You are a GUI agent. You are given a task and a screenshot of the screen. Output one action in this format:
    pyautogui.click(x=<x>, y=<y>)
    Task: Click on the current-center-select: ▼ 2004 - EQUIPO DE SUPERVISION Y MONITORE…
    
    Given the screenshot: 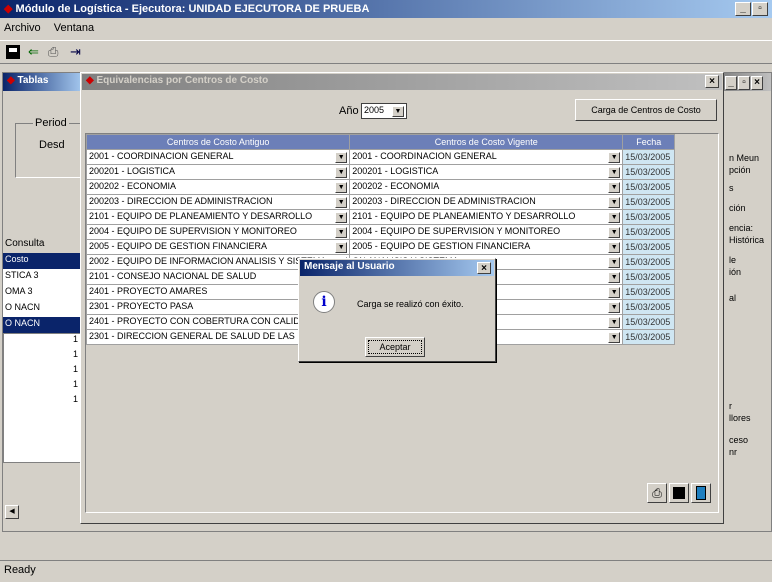 What is the action you would take?
    pyautogui.click(x=486, y=232)
    